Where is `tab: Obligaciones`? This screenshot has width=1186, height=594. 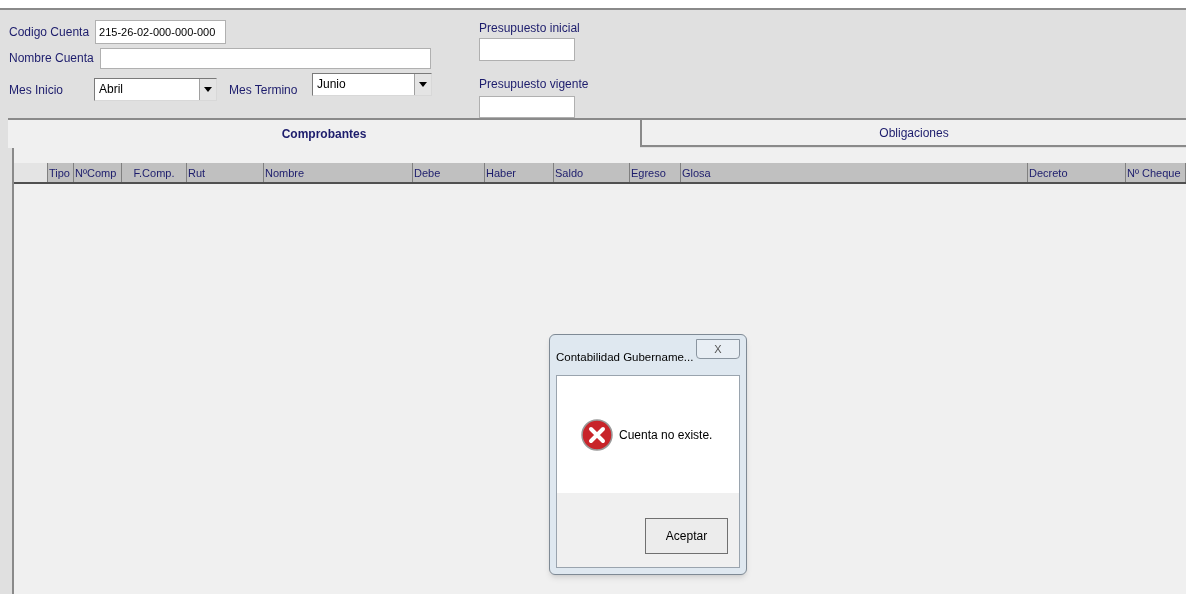 tab: Obligaciones is located at coordinates (913, 132).